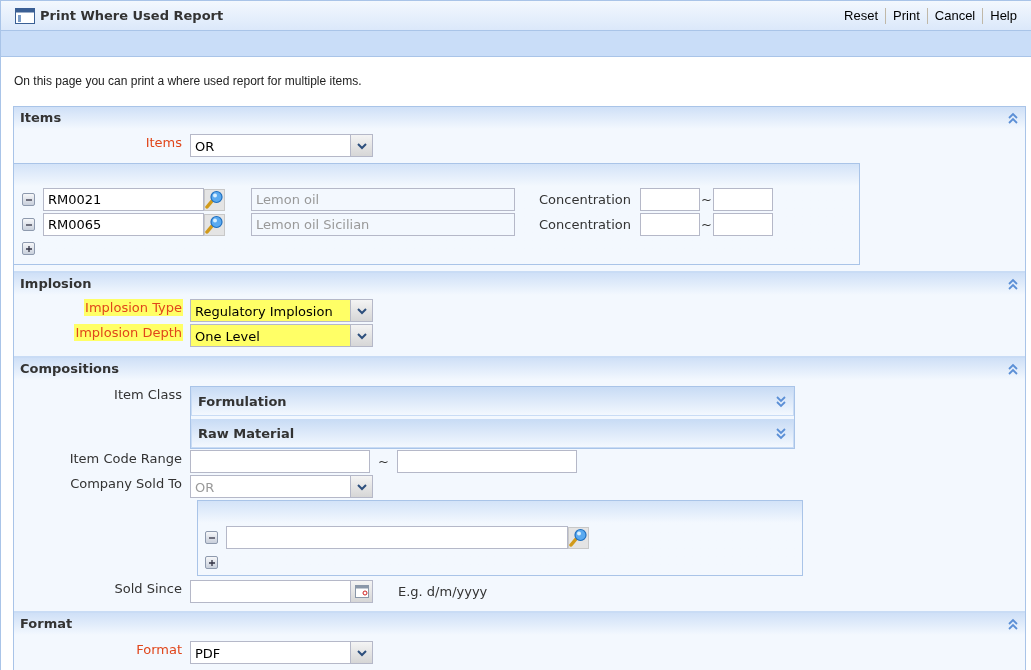 The width and height of the screenshot is (1031, 670). Describe the element at coordinates (492, 433) in the screenshot. I see `group-header: Raw Material` at that location.